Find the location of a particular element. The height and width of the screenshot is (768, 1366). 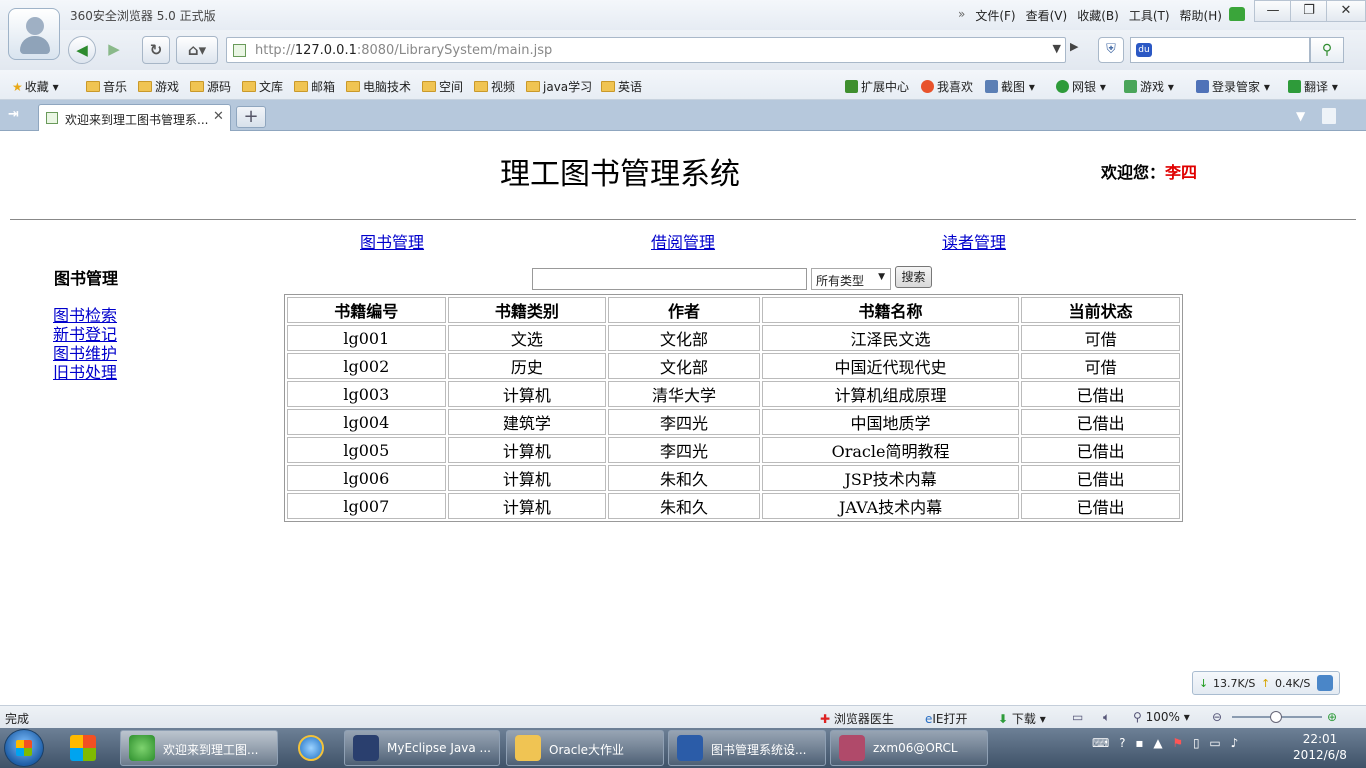

forward-button: ▶ is located at coordinates (114, 50).